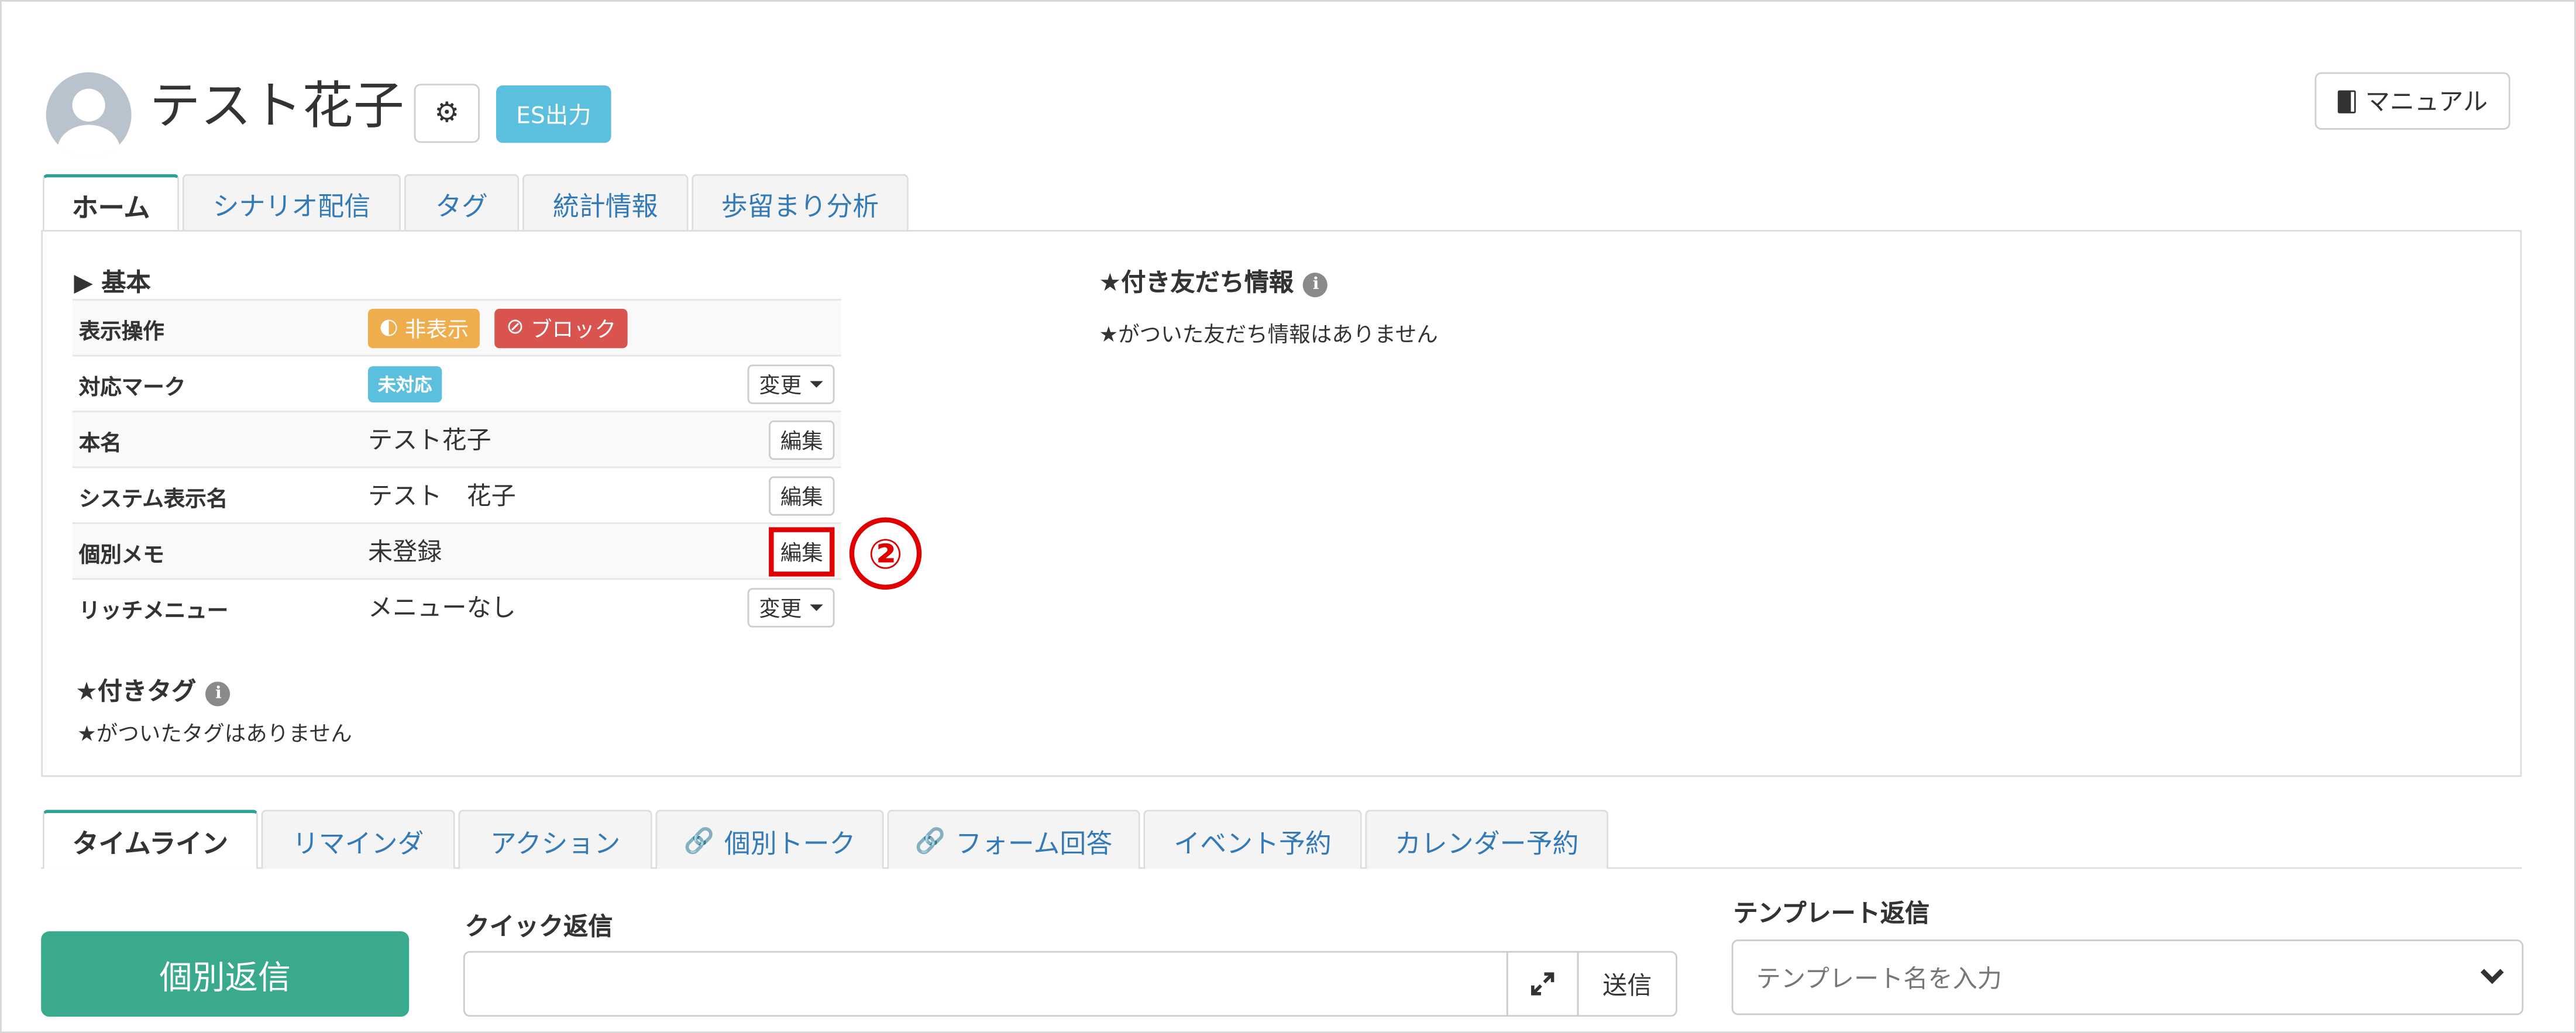  What do you see at coordinates (538, 438) in the screenshot?
I see `real-name-value: テスト花子` at bounding box center [538, 438].